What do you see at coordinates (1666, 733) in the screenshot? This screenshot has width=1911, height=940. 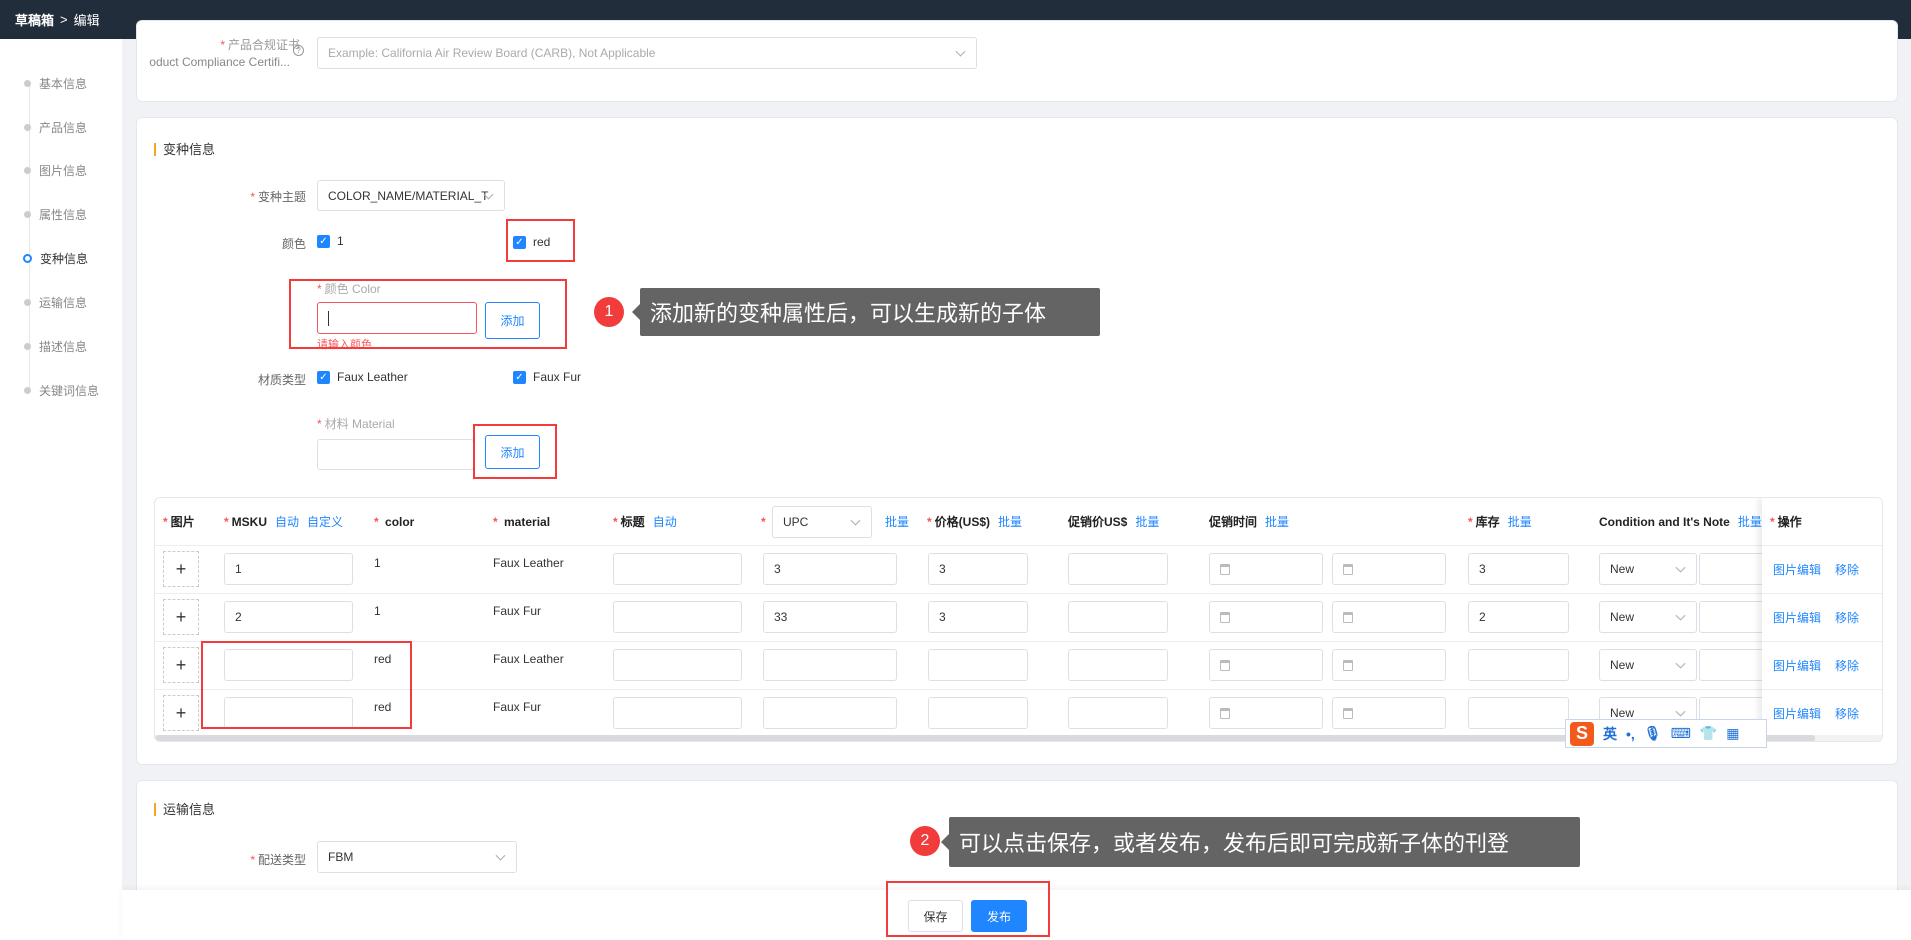 I see `ime-toolbar: S 英 •, 🎙 ⌨ 👕 ▦` at bounding box center [1666, 733].